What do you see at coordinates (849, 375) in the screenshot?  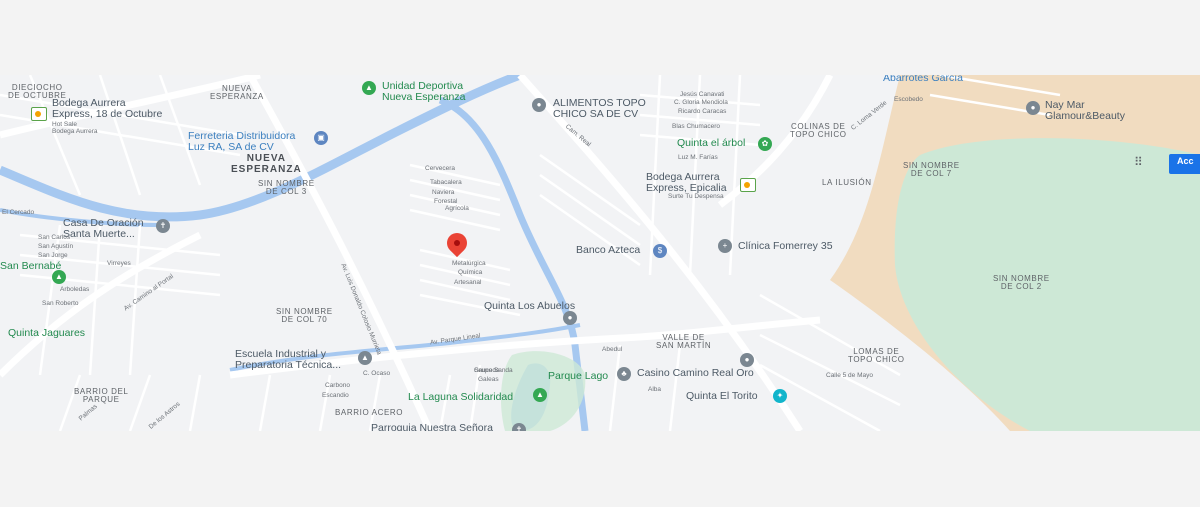 I see `street-label: Calle 5 de Mayo` at bounding box center [849, 375].